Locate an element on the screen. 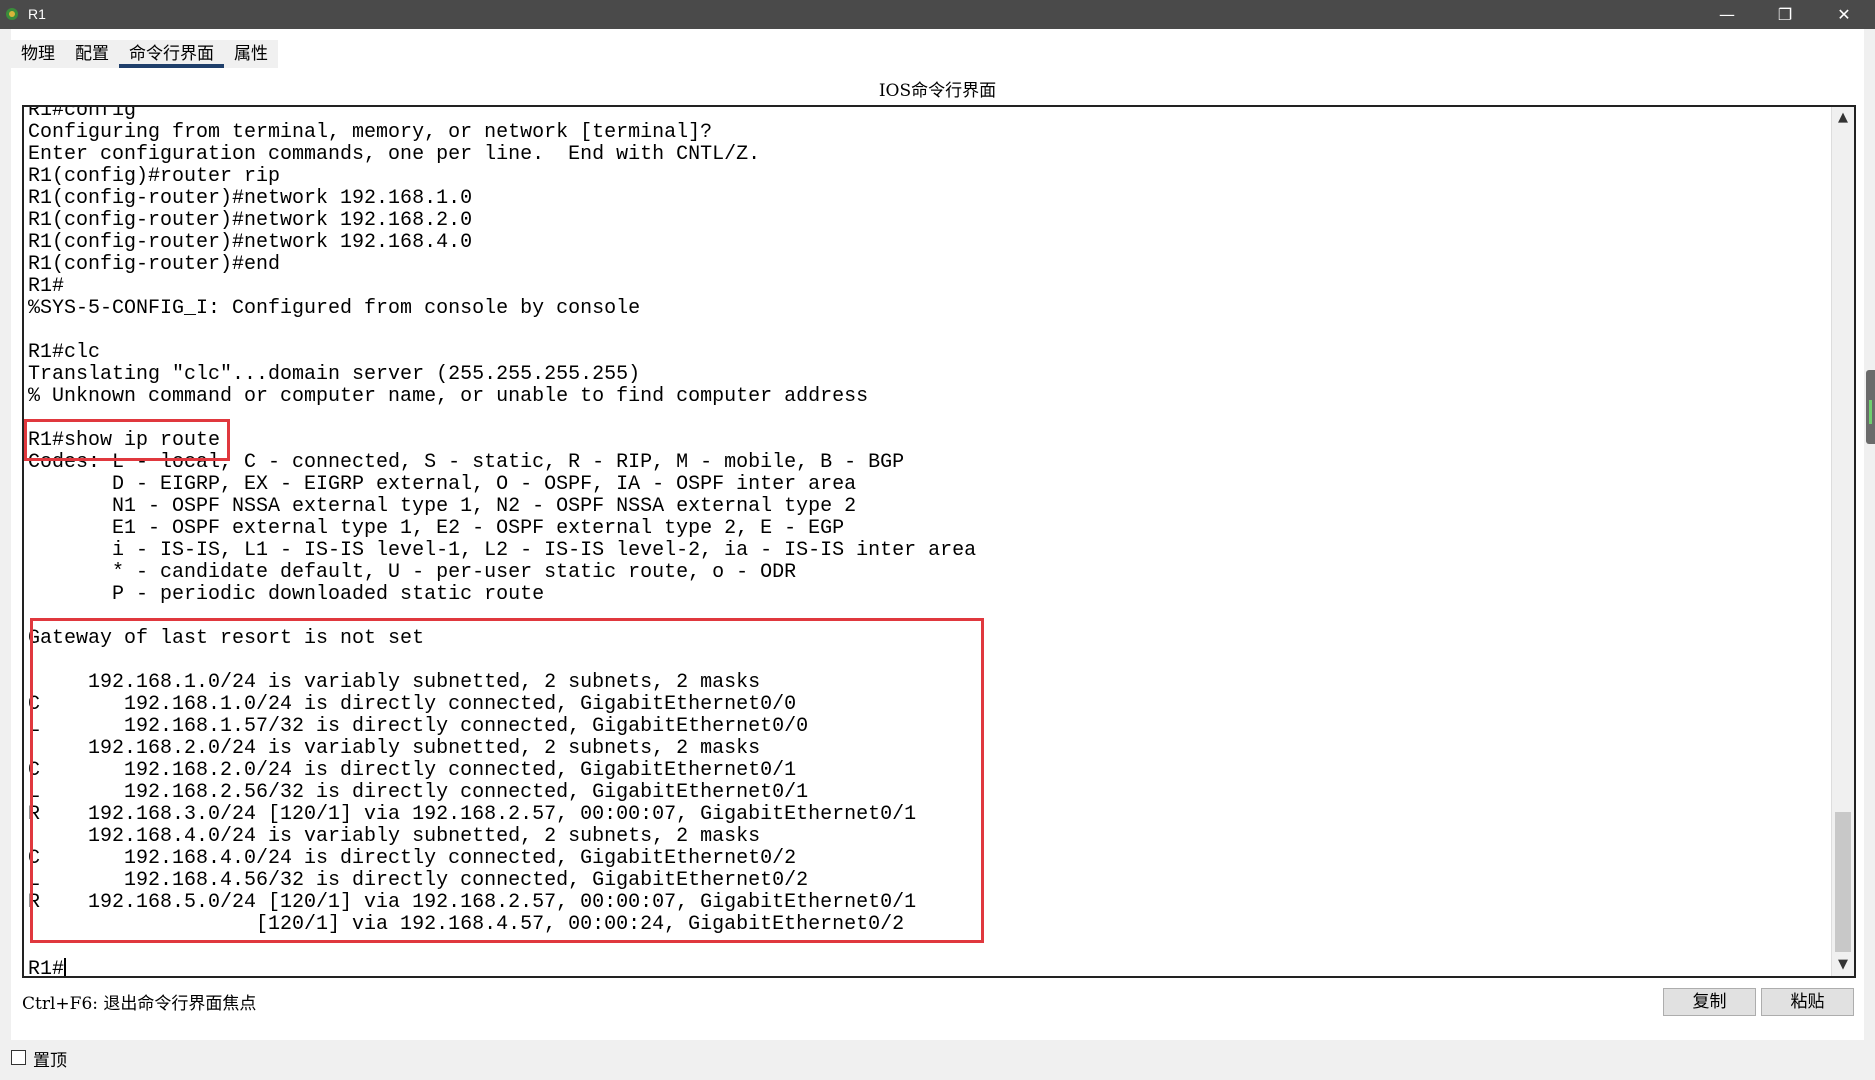  scroll-up-icon: ▲ is located at coordinates (1843, 118).